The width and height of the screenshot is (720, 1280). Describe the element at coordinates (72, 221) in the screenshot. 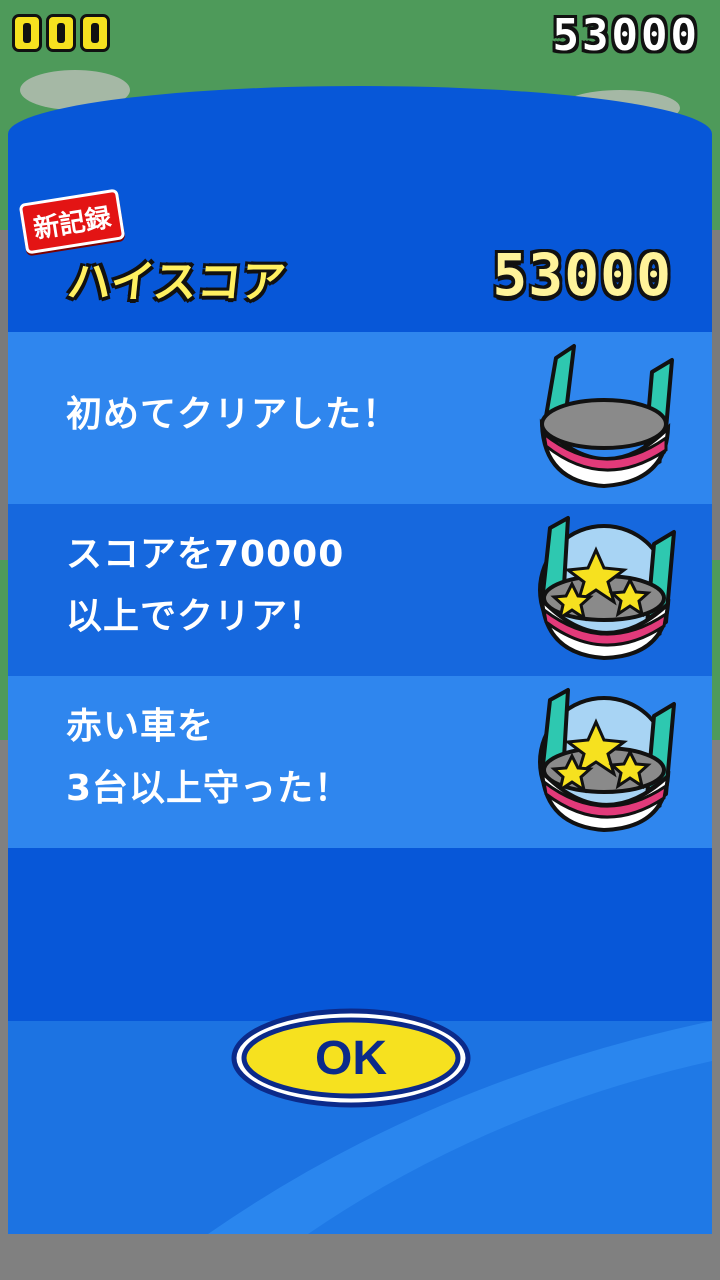

I see `new-record-badge: 新記録` at that location.